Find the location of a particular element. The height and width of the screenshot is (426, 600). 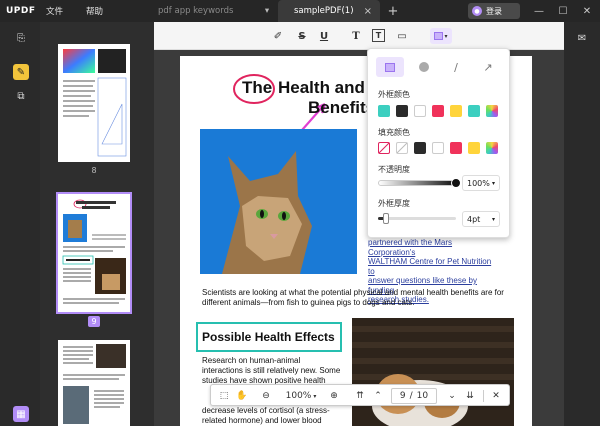

chevron-up-icon: ⌃ is located at coordinates (378, 396).